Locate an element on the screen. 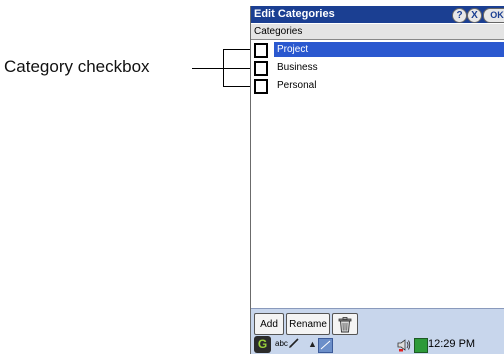  category-label: Project is located at coordinates (389, 49).